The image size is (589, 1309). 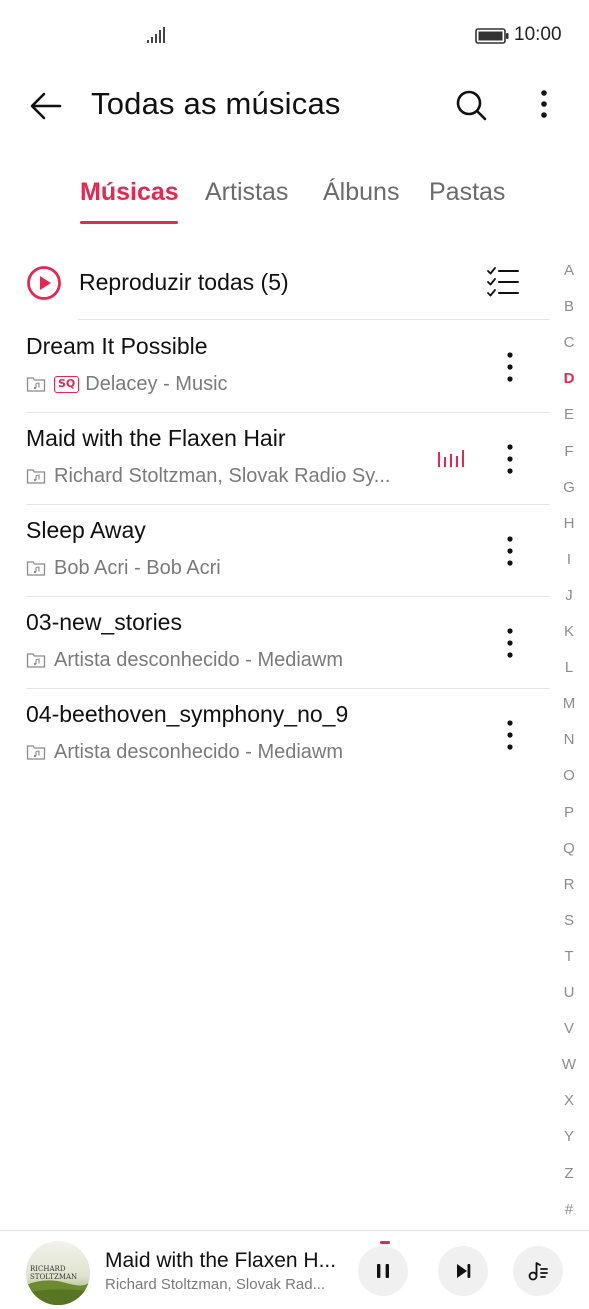 I want to click on alphabet-letter: R, so click(x=569, y=884).